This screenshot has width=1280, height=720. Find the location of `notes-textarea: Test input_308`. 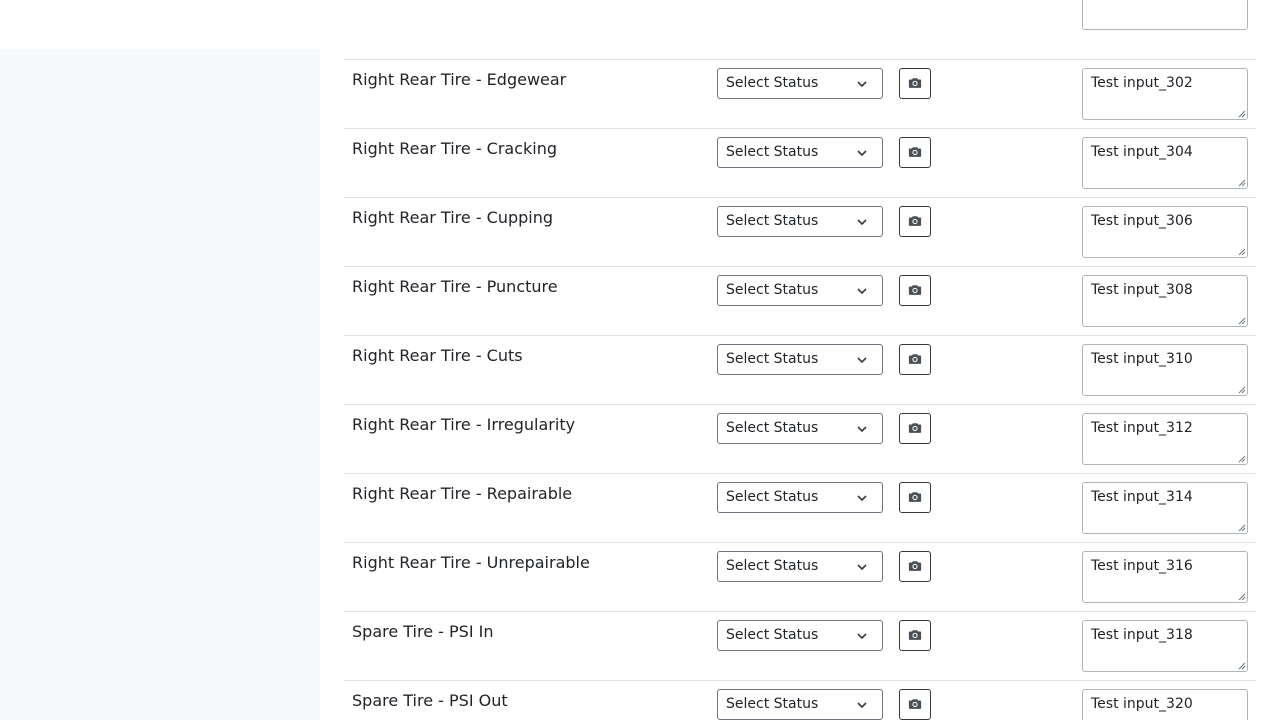

notes-textarea: Test input_308 is located at coordinates (1165, 301).